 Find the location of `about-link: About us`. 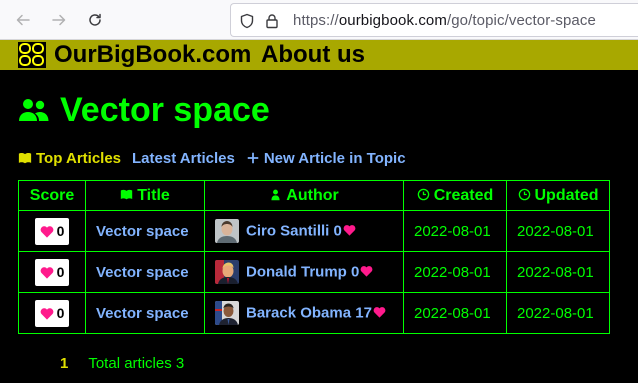

about-link: About us is located at coordinates (313, 55).